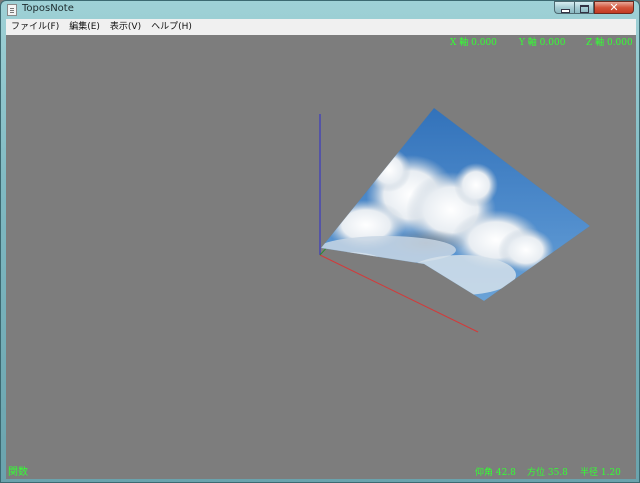 The image size is (640, 483). What do you see at coordinates (584, 7) in the screenshot?
I see `maximize-button` at bounding box center [584, 7].